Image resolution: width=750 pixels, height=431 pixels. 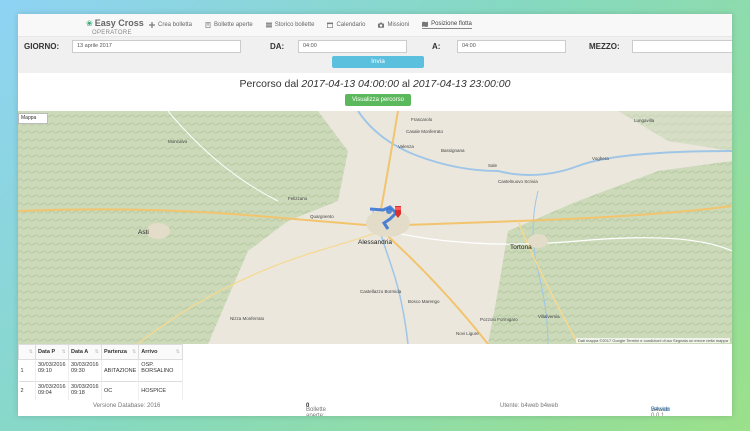 I want to click on nav-item-label: Posizione flotta, so click(x=451, y=24).